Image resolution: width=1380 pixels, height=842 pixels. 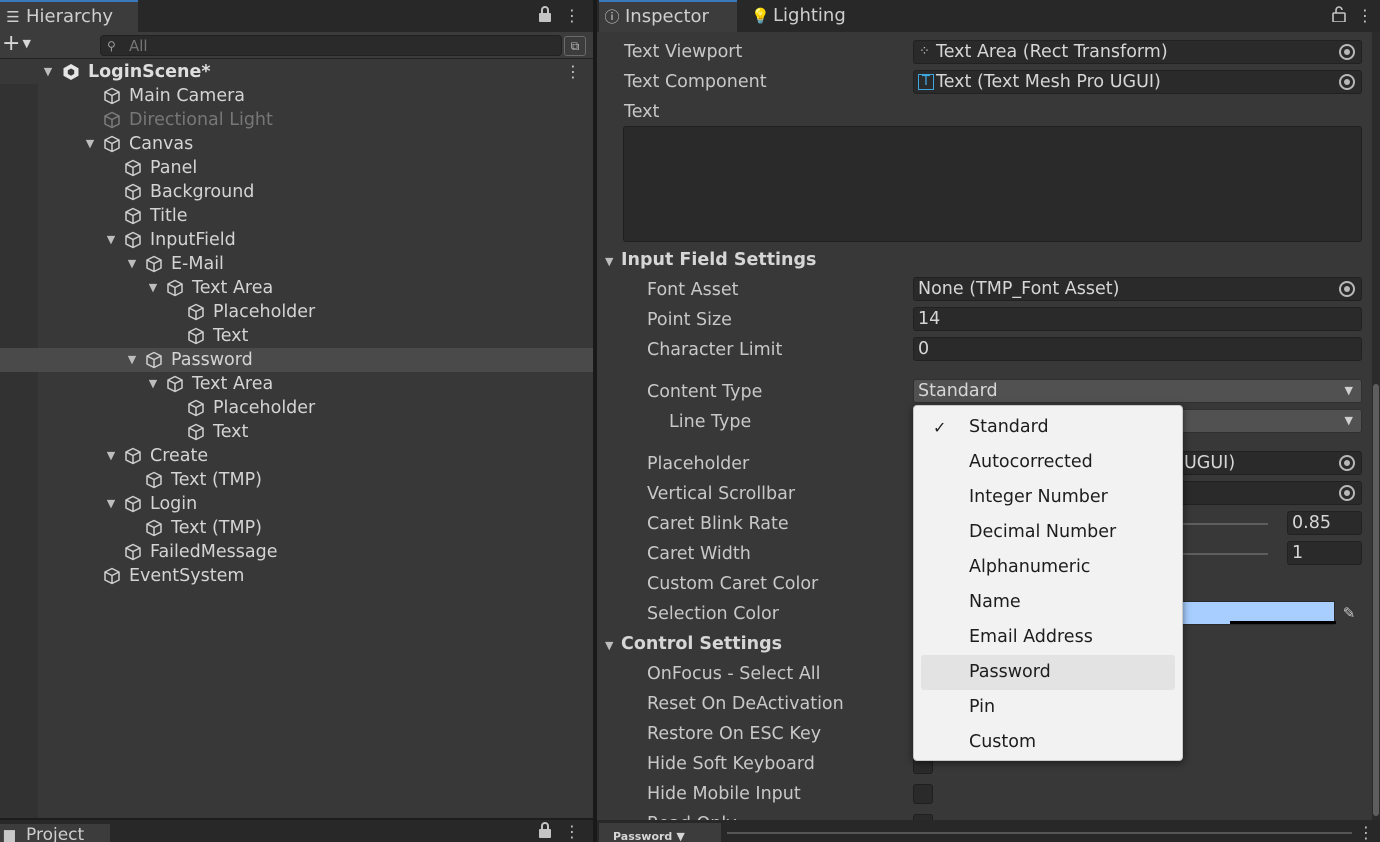 I want to click on scrollbar-thumb, so click(x=1376, y=600).